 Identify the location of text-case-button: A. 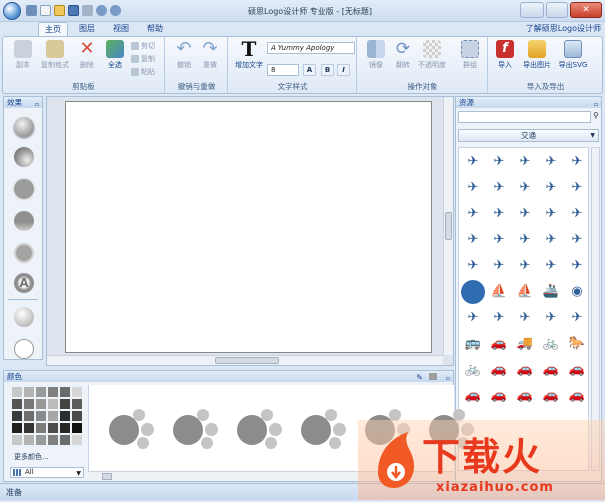
(309, 70).